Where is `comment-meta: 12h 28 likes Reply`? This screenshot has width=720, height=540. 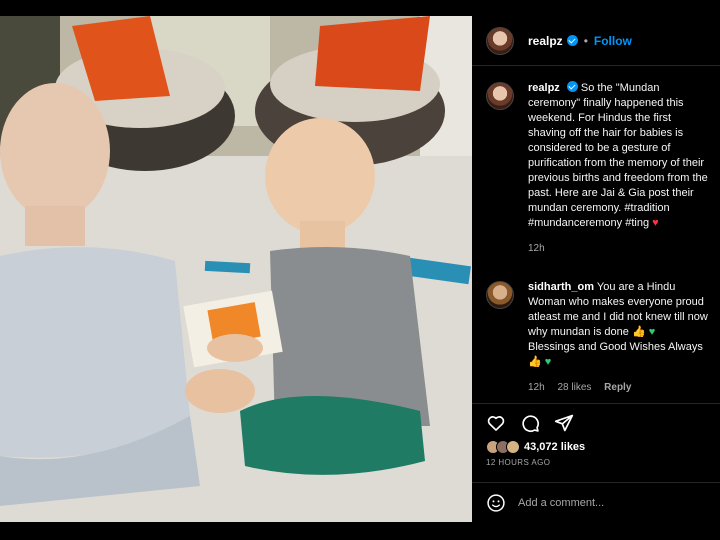
comment-meta: 12h 28 likes Reply is located at coordinates (619, 387).